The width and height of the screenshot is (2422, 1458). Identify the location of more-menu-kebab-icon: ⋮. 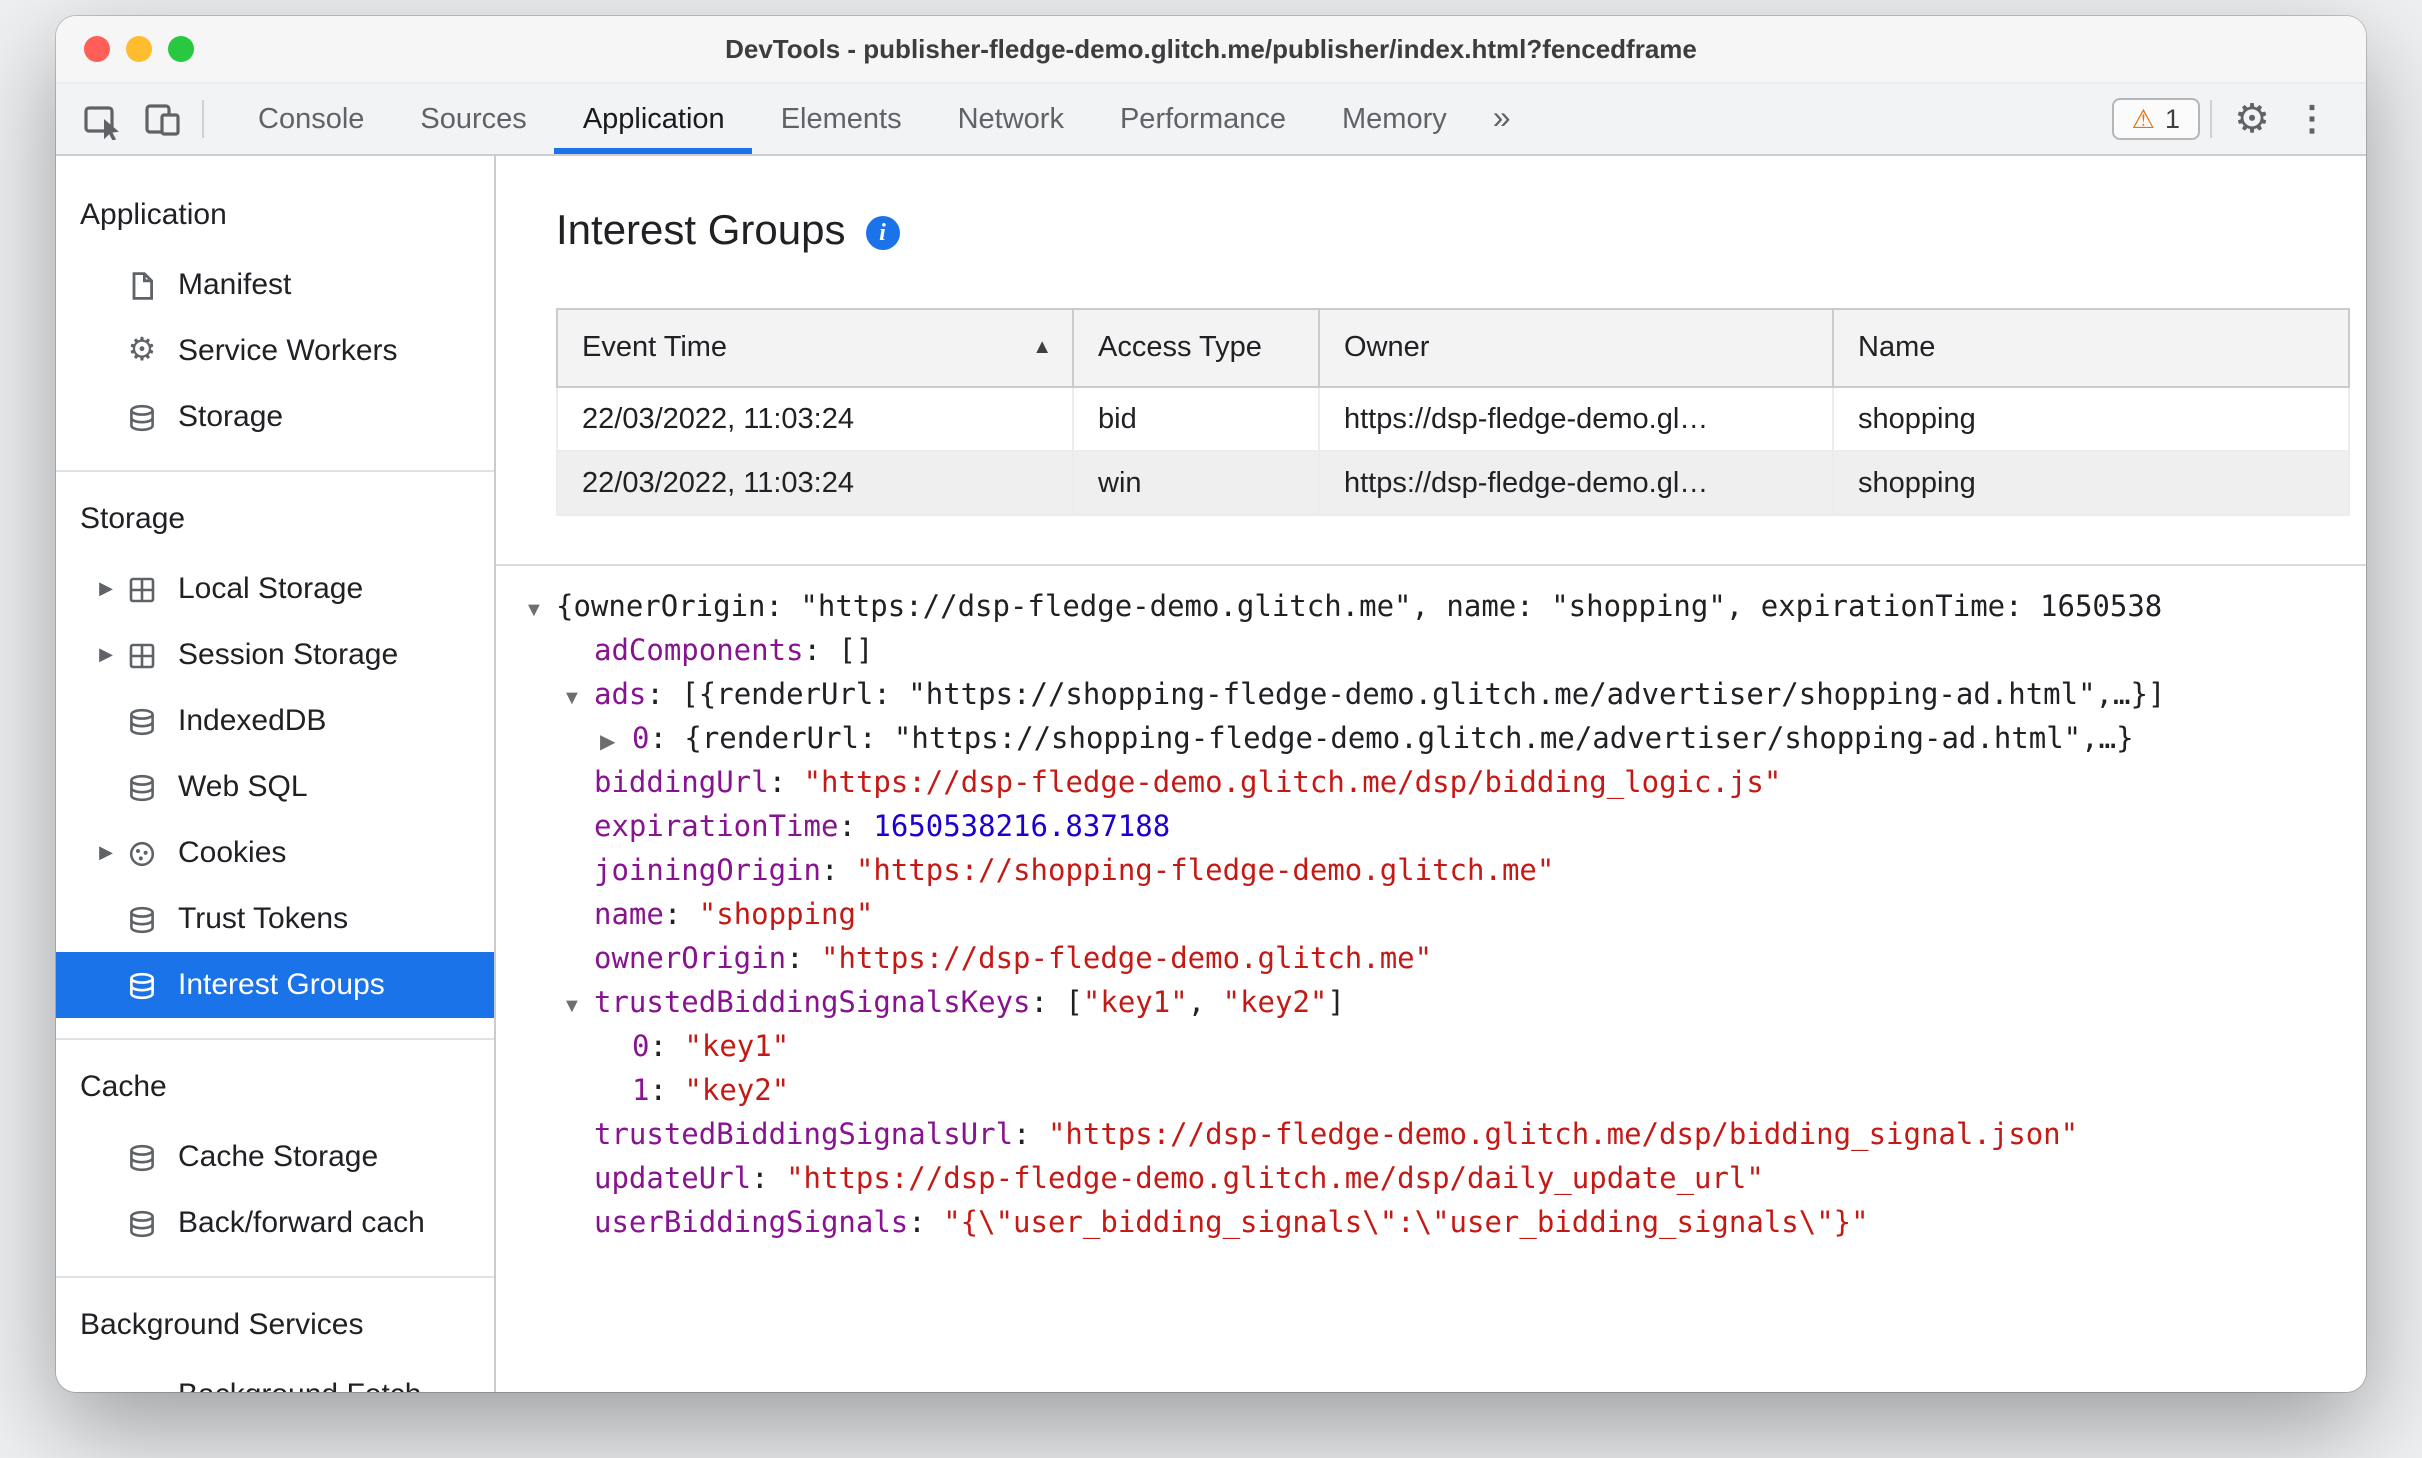
(2312, 119).